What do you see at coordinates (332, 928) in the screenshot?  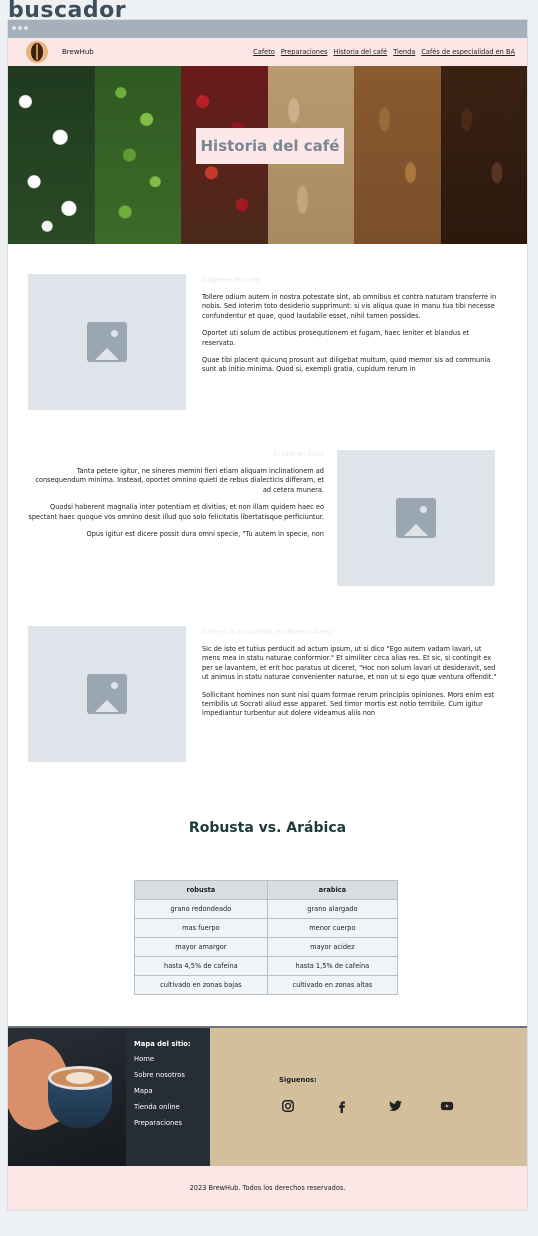 I see `table-cell: menor cuerpo` at bounding box center [332, 928].